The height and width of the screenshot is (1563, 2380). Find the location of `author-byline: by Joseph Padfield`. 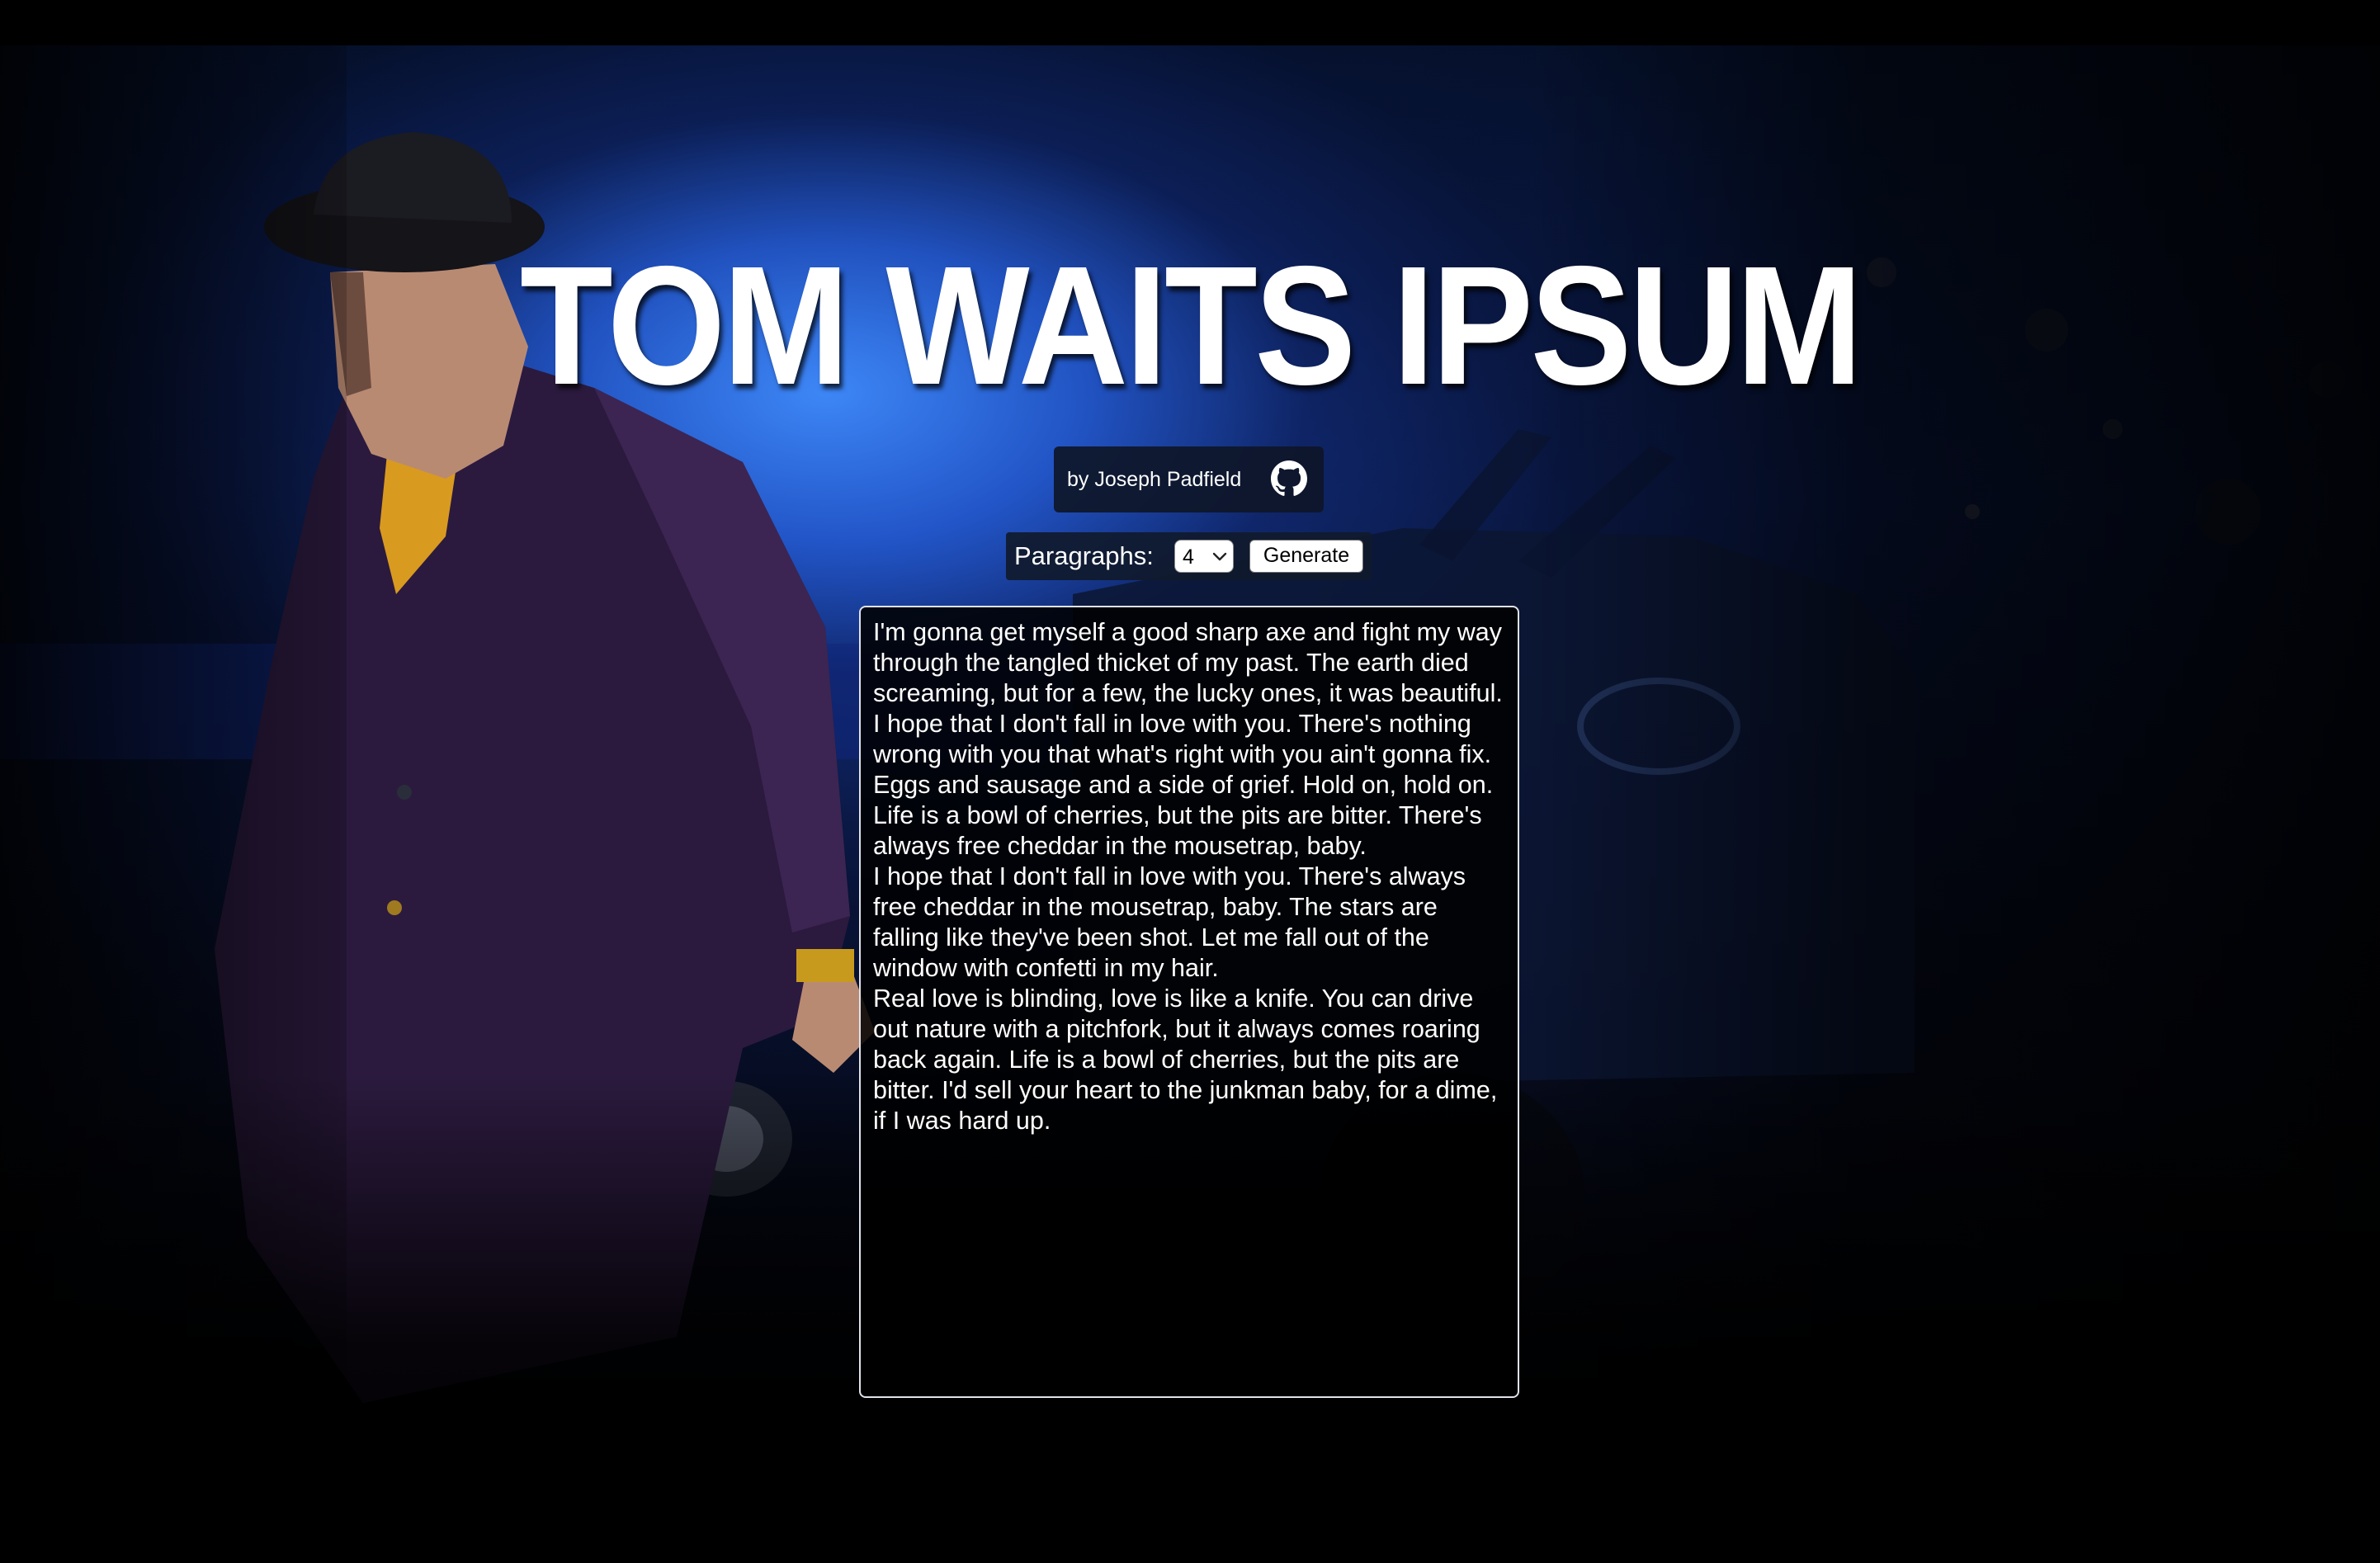

author-byline: by Joseph Padfield is located at coordinates (1154, 479).